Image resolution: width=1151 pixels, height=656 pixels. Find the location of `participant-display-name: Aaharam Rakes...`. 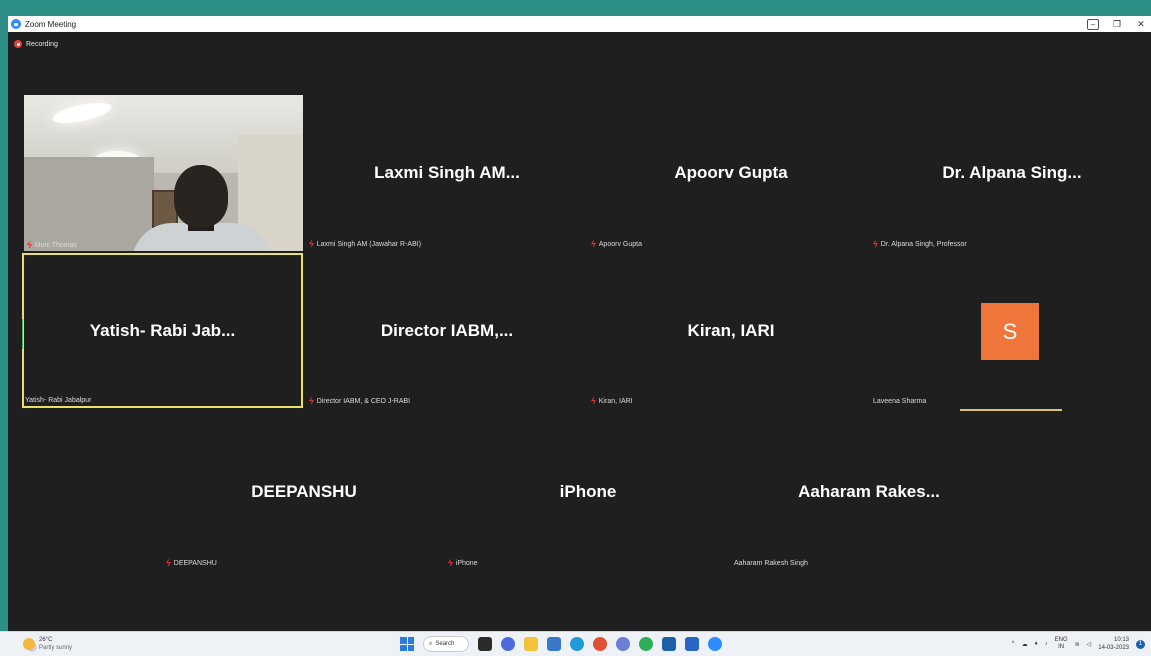

participant-display-name: Aaharam Rakes... is located at coordinates (869, 491).